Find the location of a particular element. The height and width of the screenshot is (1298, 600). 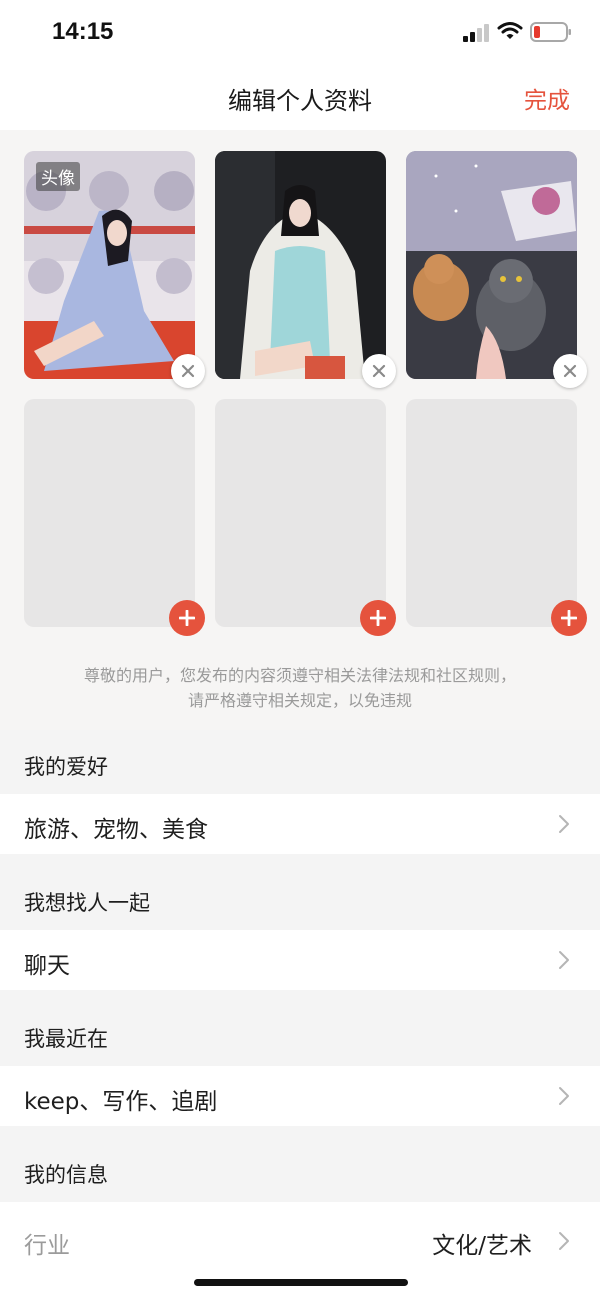

row-value: 旅游、宠物、美食 is located at coordinates (116, 830).